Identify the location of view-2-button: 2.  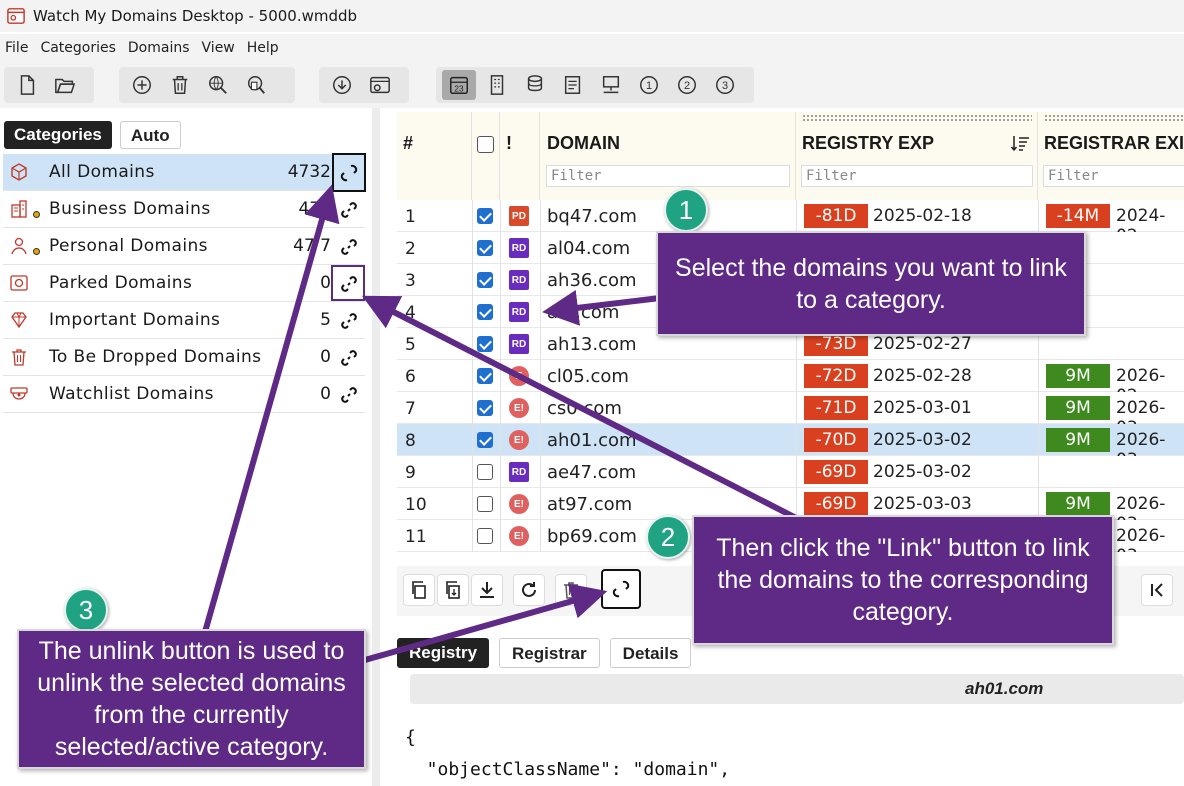
(687, 85).